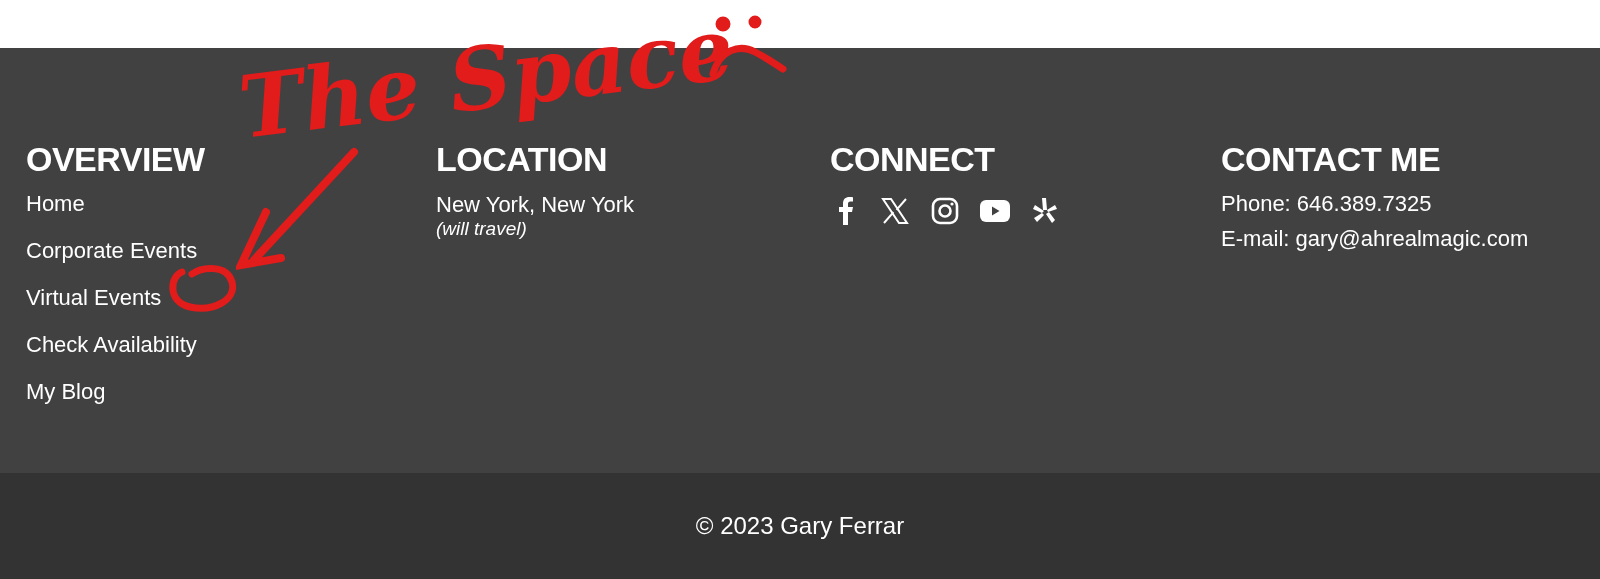 Image resolution: width=1600 pixels, height=579 pixels. Describe the element at coordinates (55, 204) in the screenshot. I see `footer-link: Home` at that location.